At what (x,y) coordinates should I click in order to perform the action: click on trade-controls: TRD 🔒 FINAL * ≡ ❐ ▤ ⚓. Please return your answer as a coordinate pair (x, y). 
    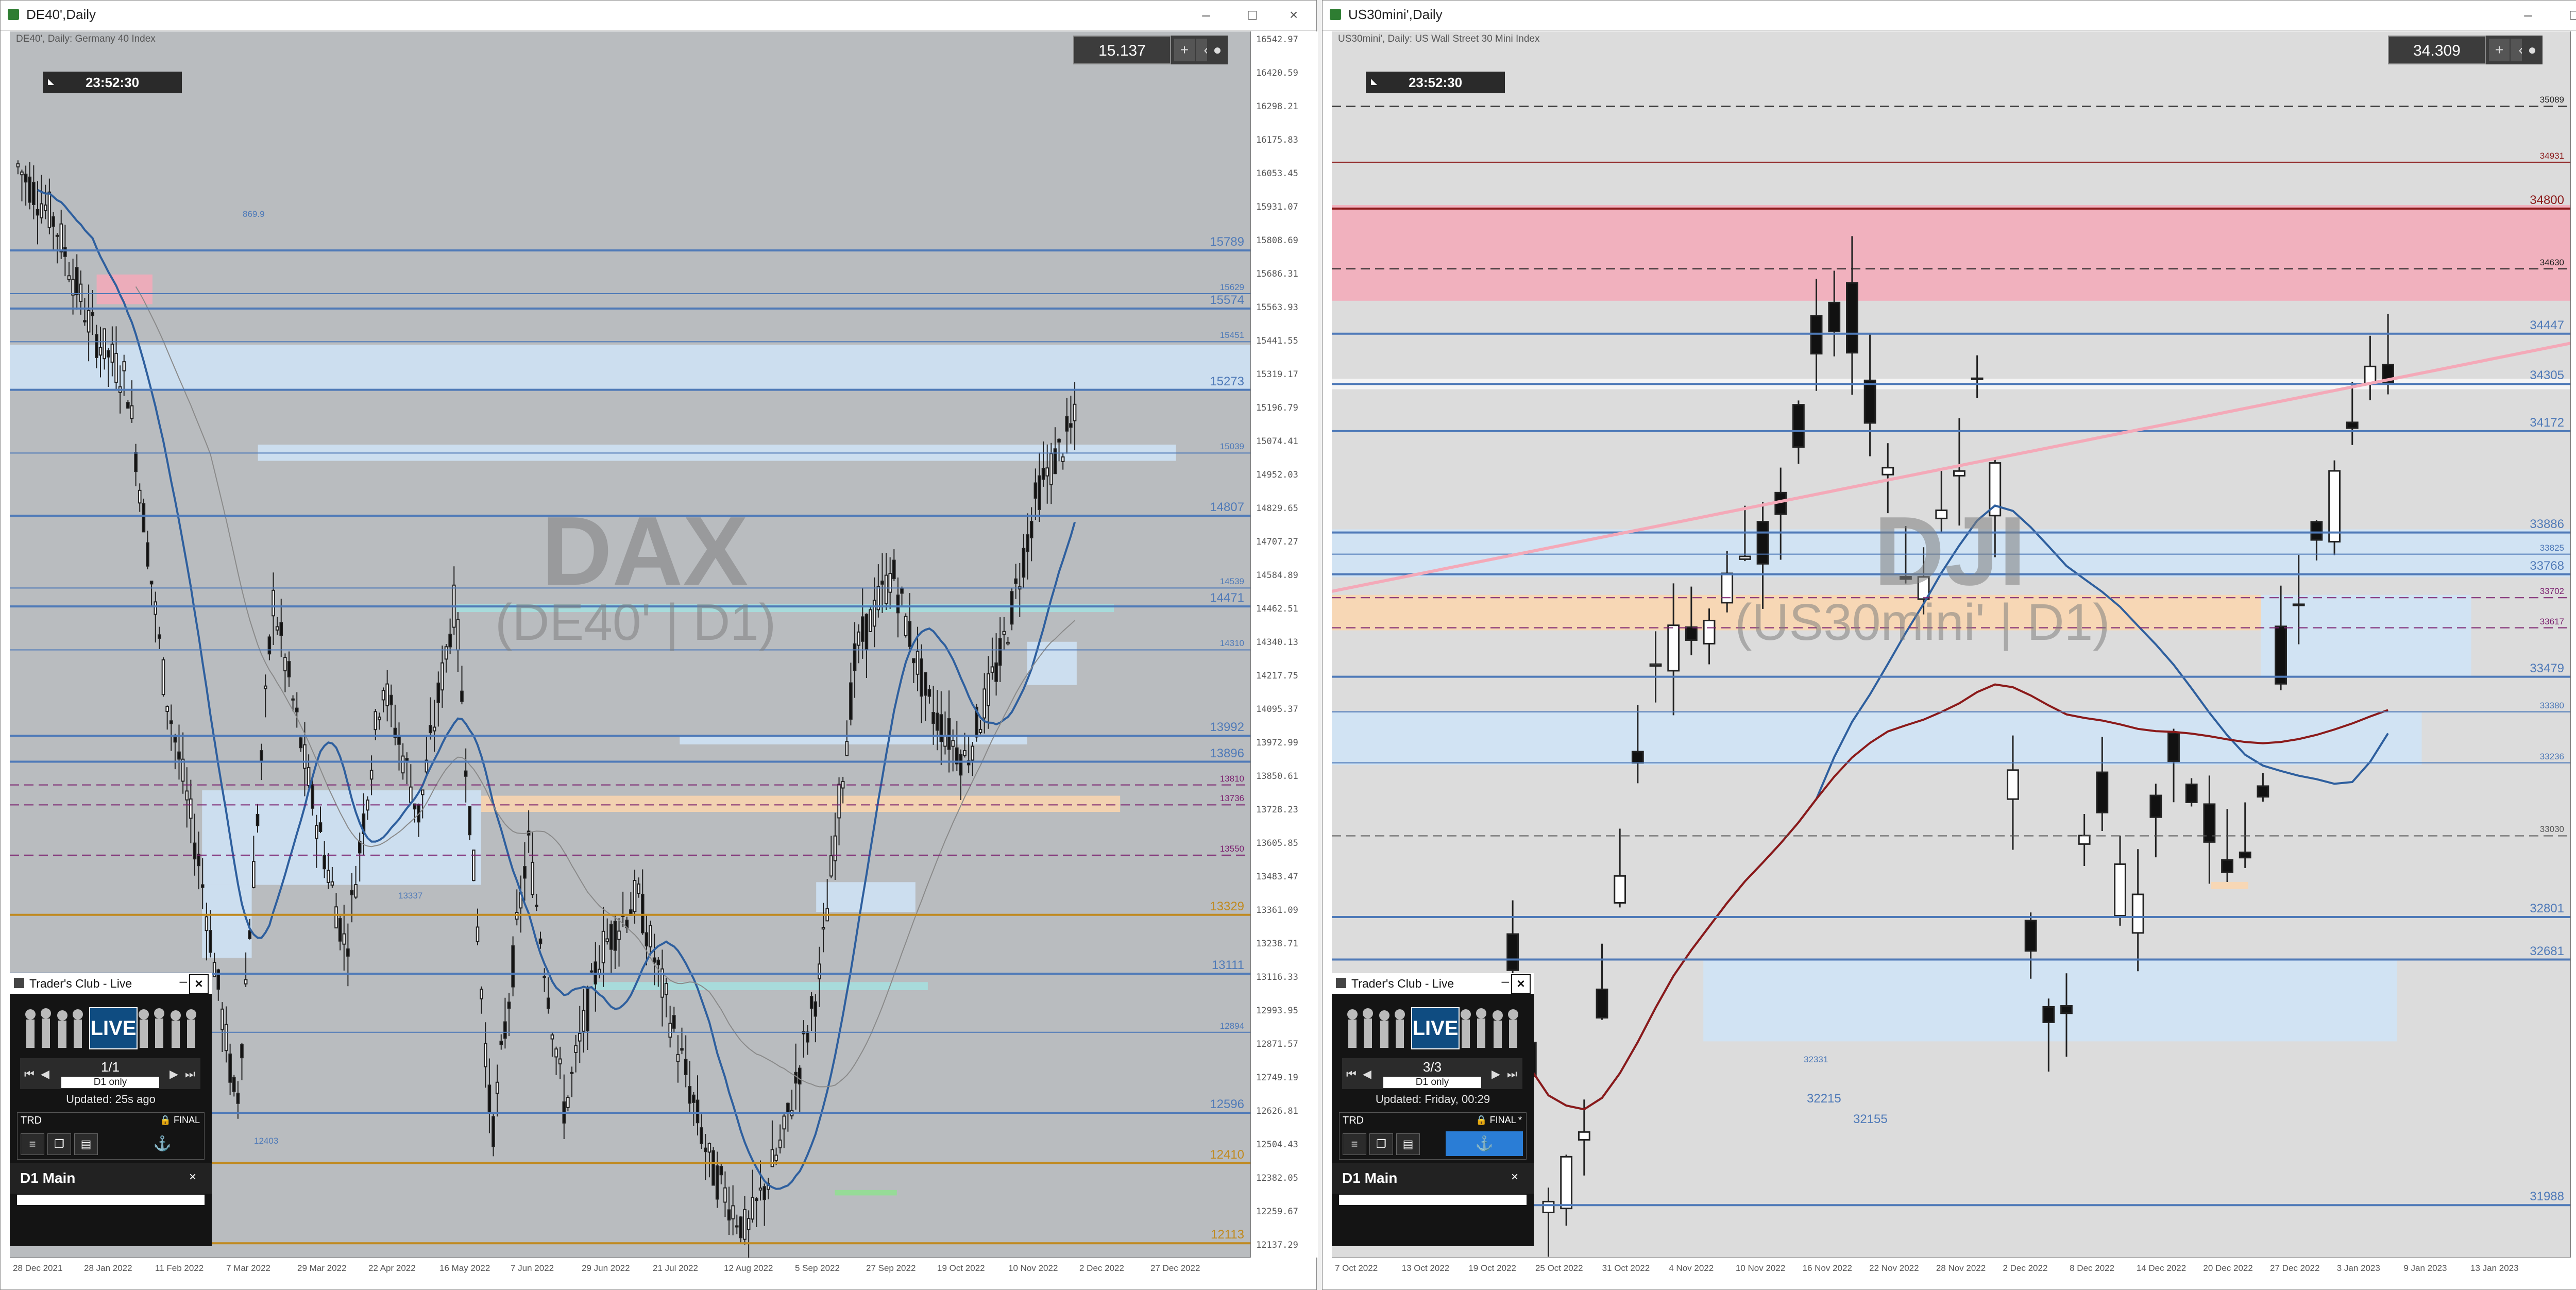
    Looking at the image, I should click on (1433, 1136).